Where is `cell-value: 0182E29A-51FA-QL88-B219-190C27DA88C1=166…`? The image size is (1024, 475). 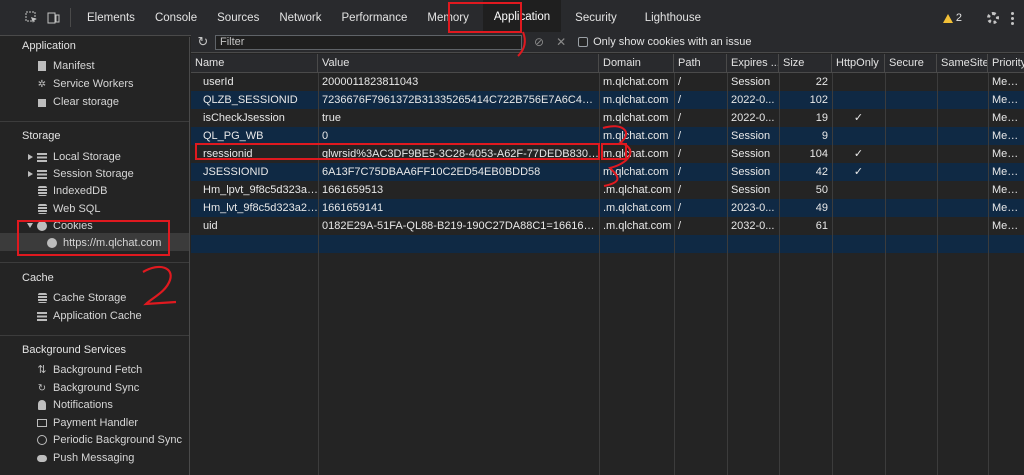
cell-value: 0182E29A-51FA-QL88-B219-190C27DA88C1=166… is located at coordinates (460, 226).